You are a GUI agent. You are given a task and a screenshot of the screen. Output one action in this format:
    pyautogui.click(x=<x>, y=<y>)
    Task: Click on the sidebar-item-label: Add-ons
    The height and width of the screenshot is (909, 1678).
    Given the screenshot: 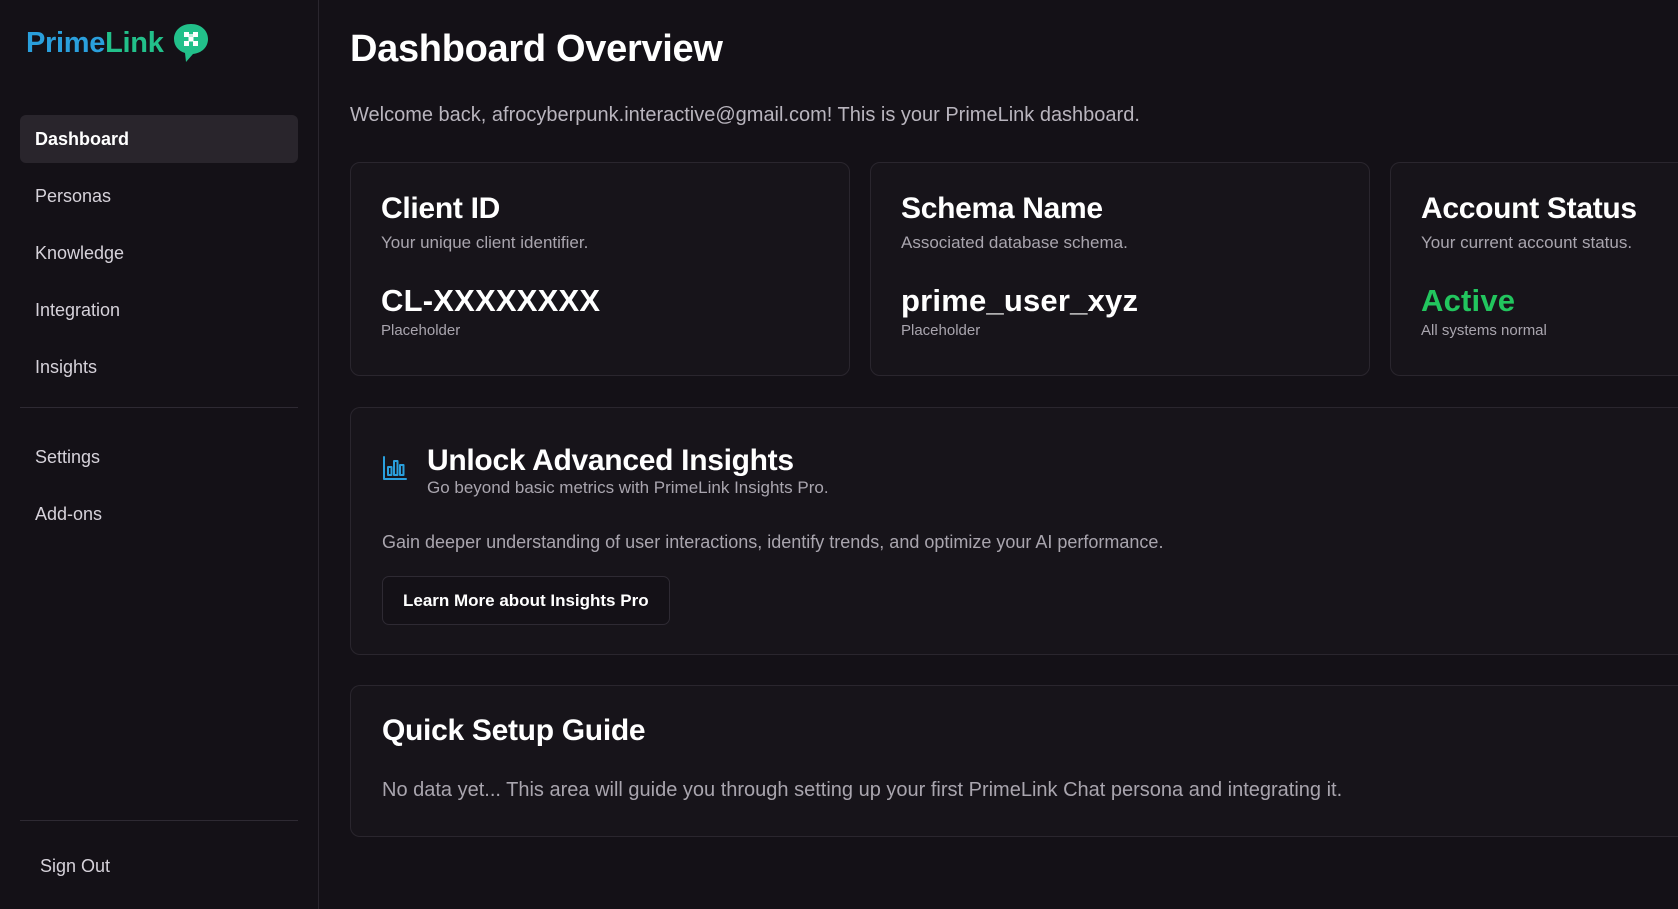 What is the action you would take?
    pyautogui.click(x=69, y=513)
    